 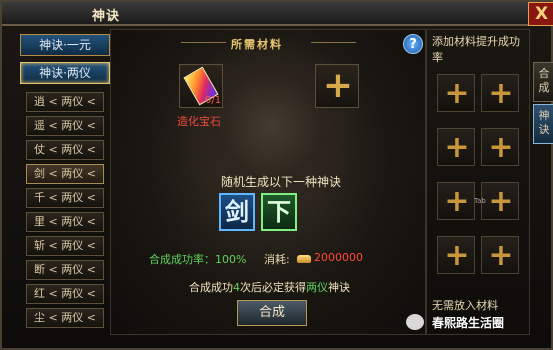 I want to click on help-button: ?, so click(x=413, y=44).